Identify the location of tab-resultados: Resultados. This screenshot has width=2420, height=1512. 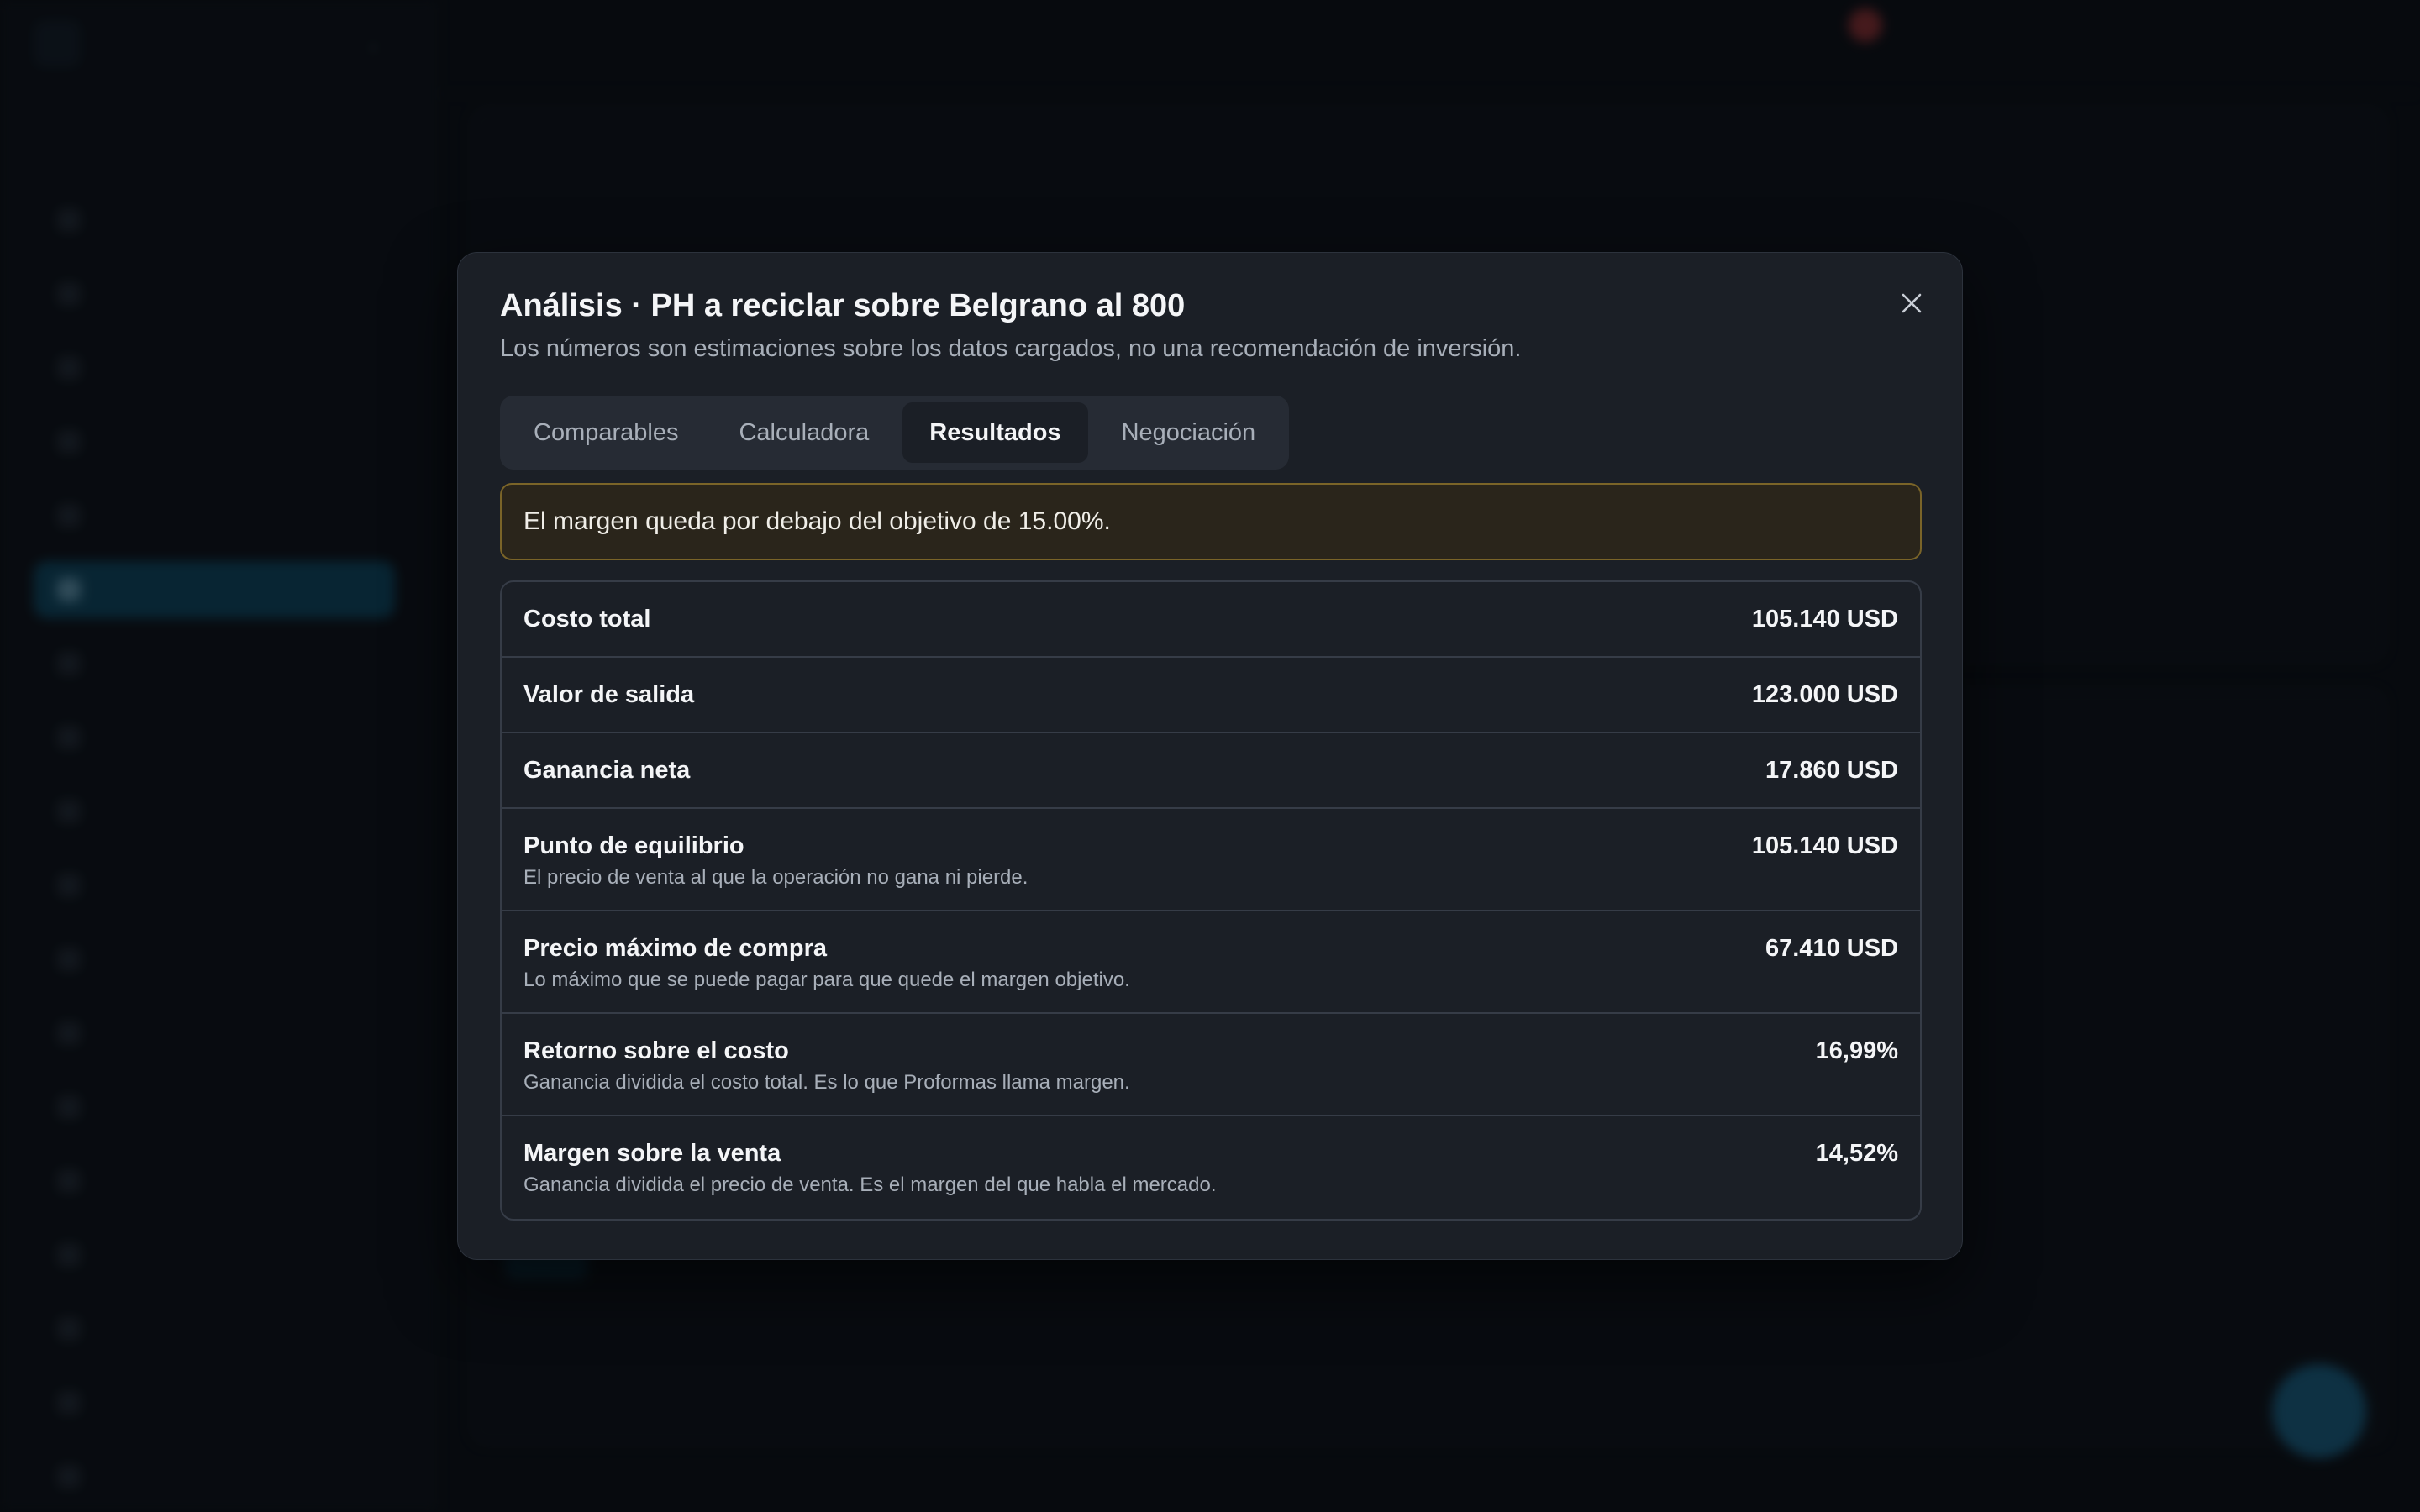
(995, 432).